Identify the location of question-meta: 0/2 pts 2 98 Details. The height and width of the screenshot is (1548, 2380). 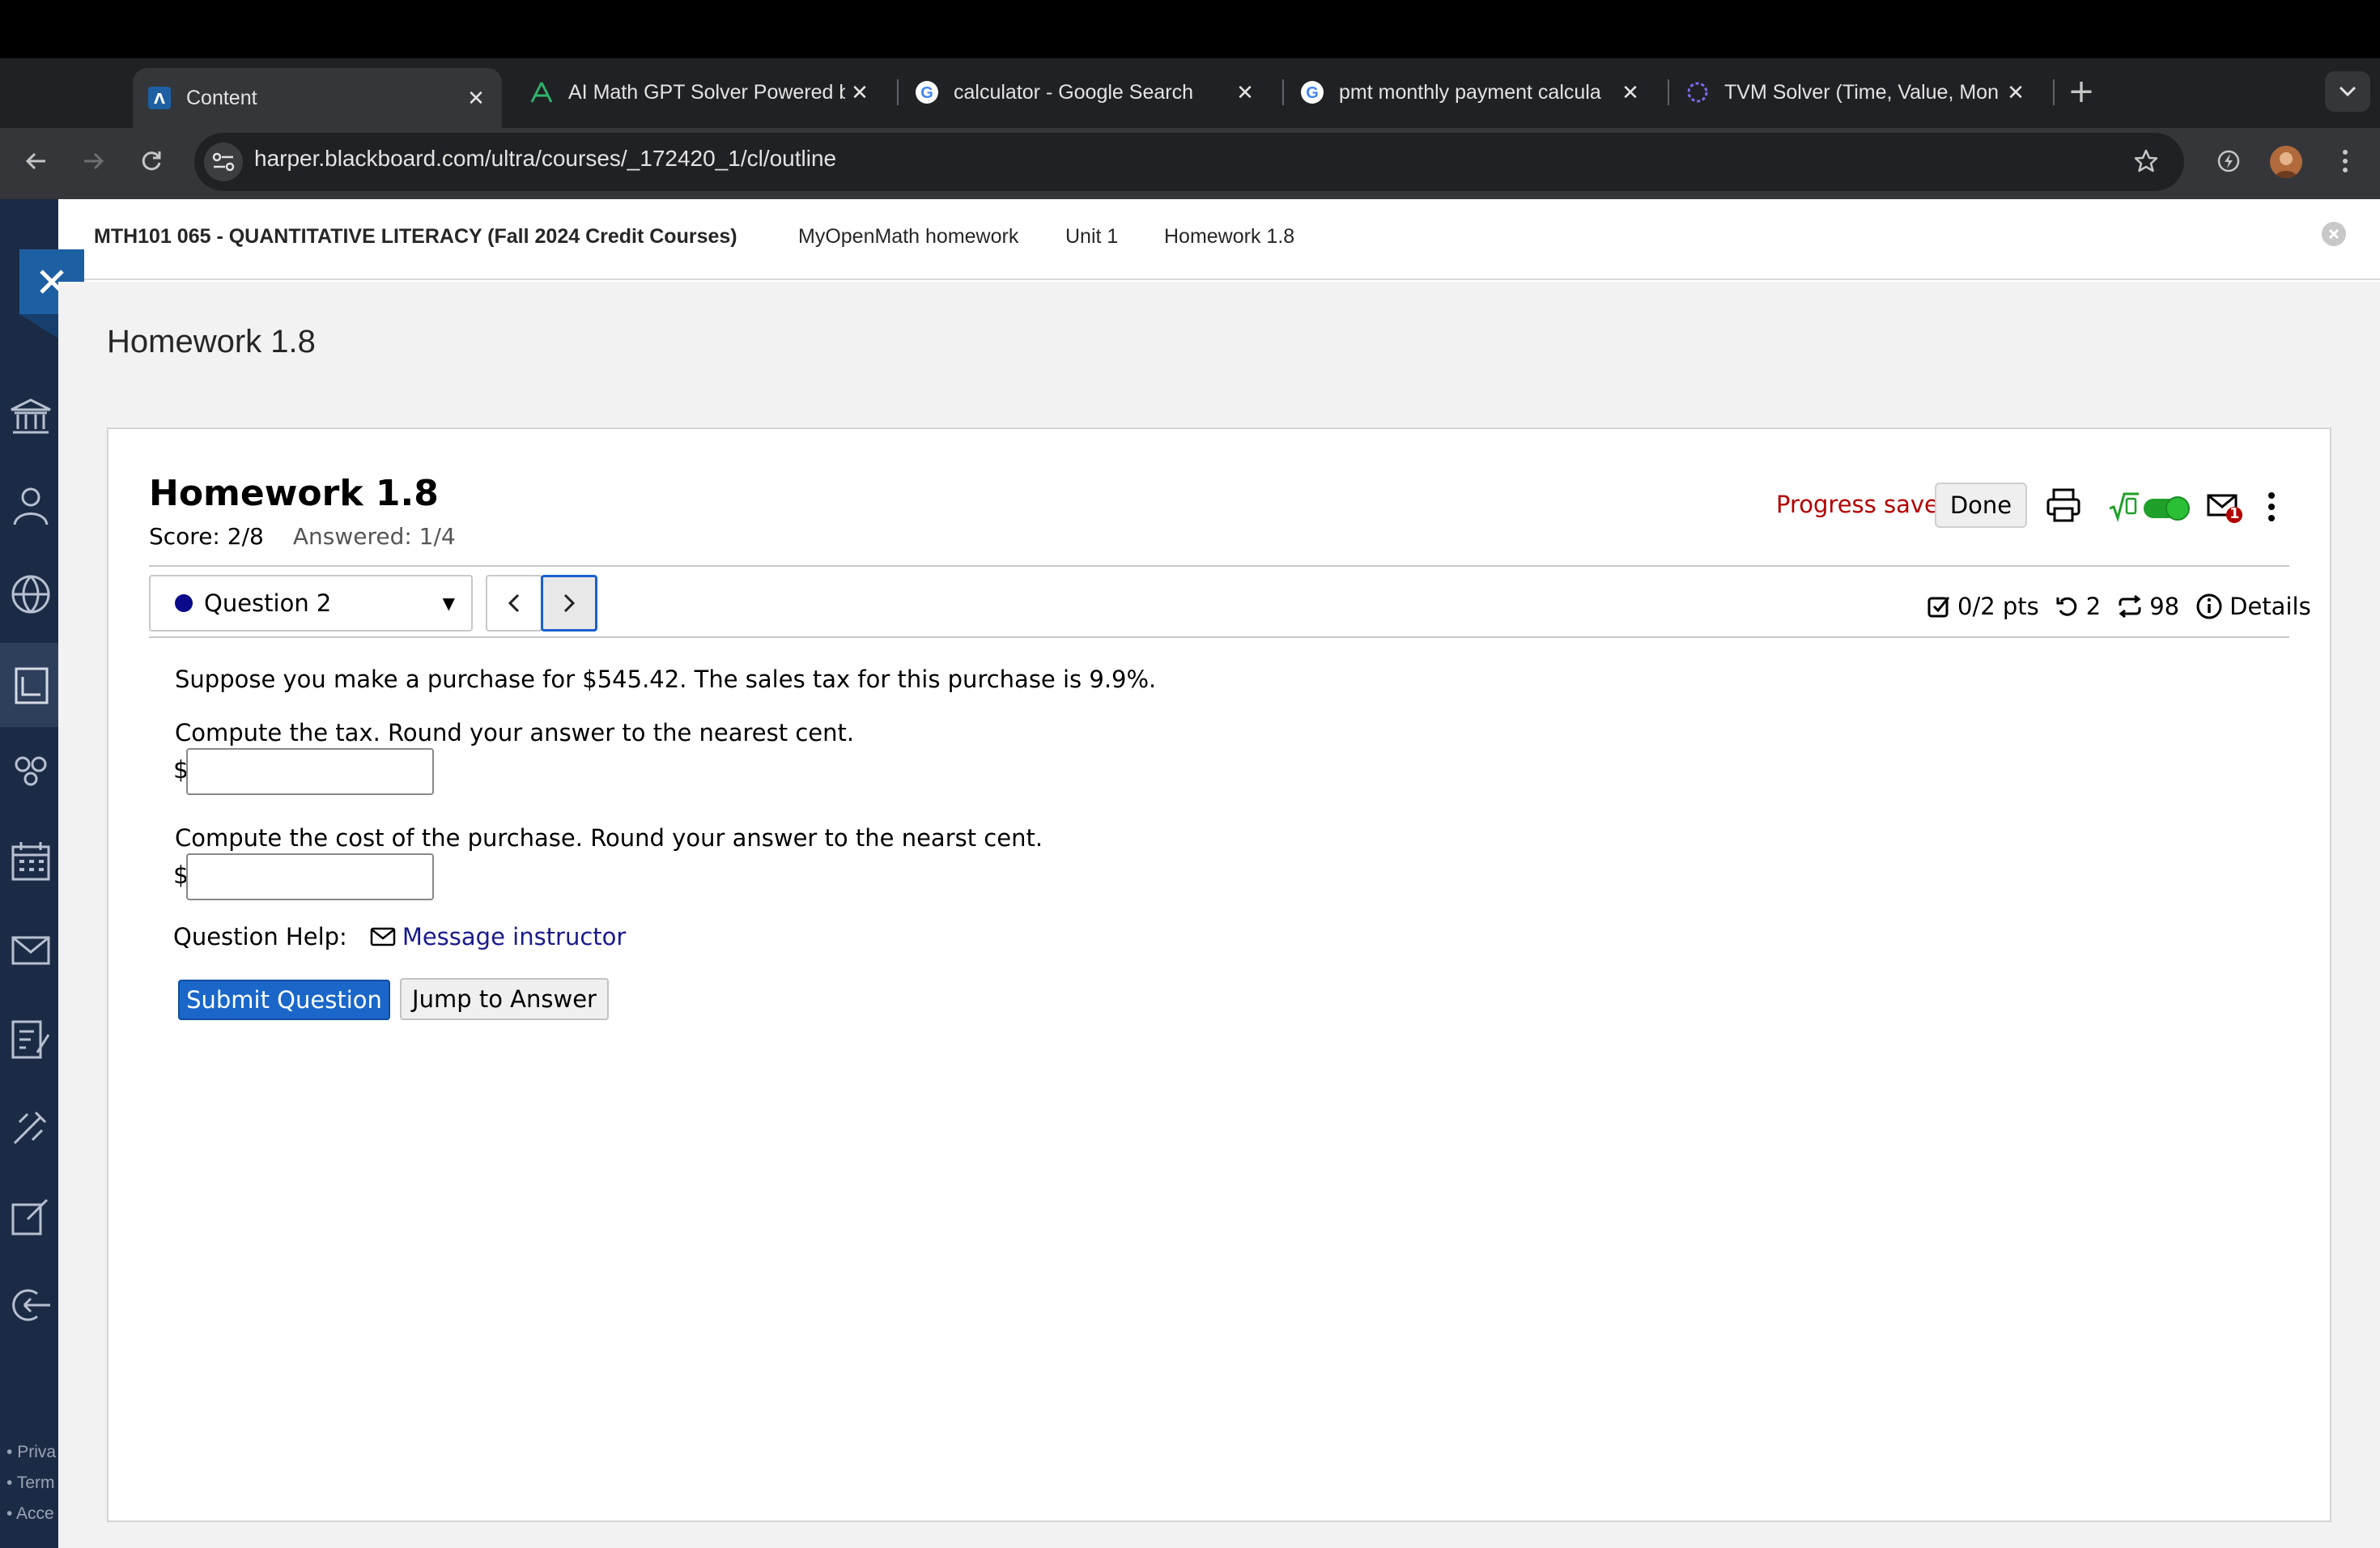
(2127, 606).